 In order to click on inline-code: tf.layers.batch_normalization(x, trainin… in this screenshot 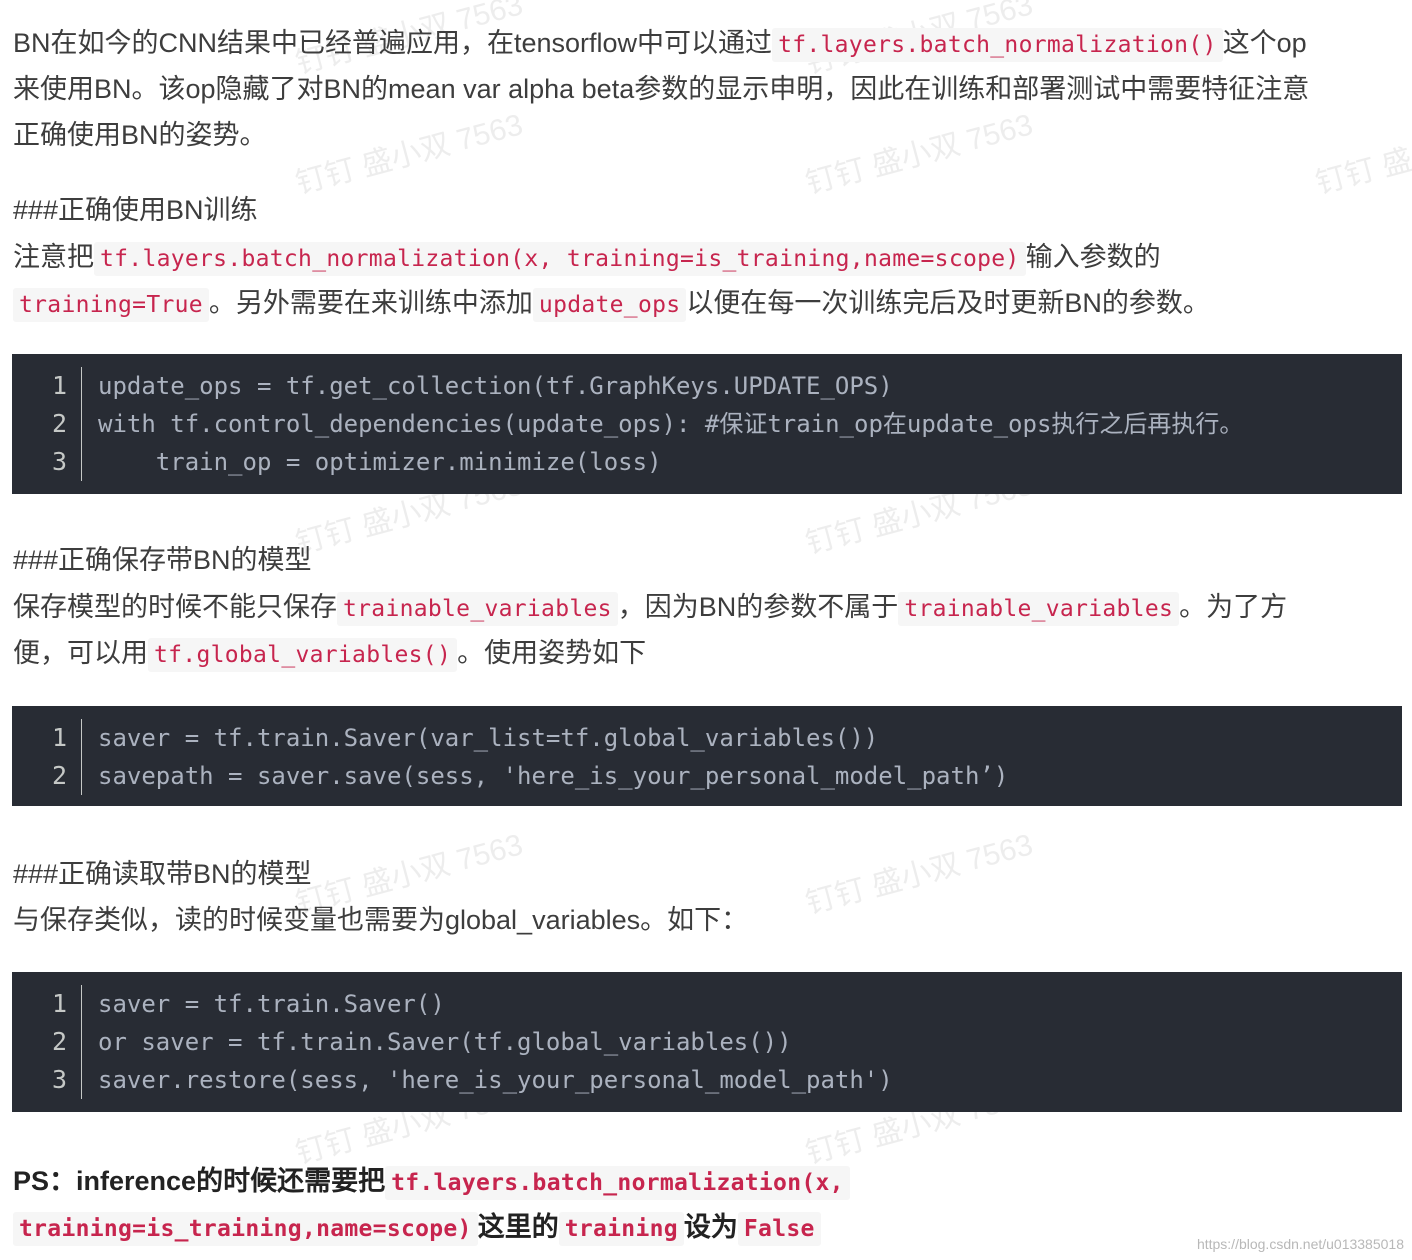, I will do `click(560, 259)`.